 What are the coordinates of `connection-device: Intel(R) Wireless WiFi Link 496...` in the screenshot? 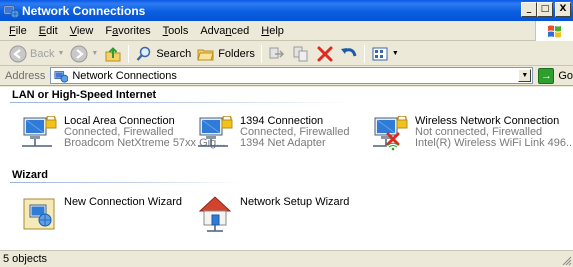 It's located at (494, 143).